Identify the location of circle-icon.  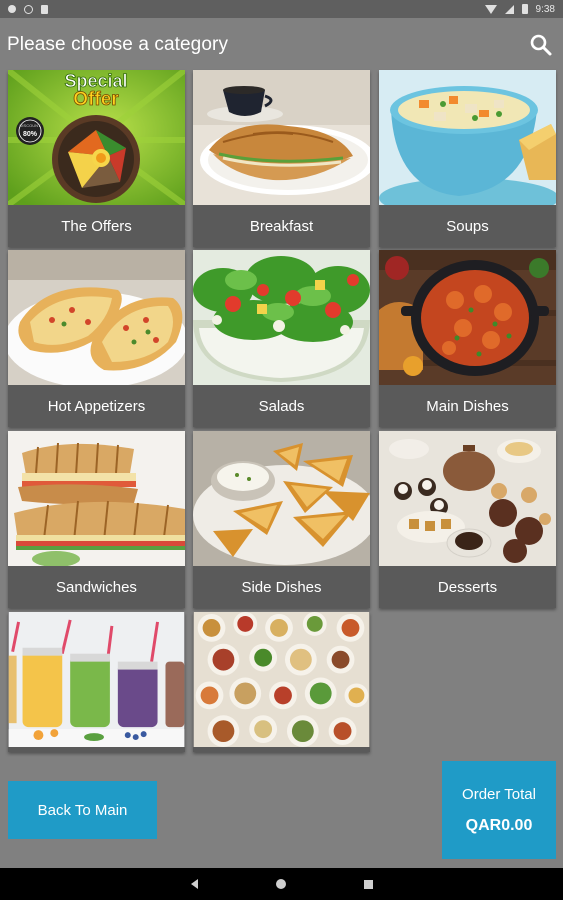
(28, 9).